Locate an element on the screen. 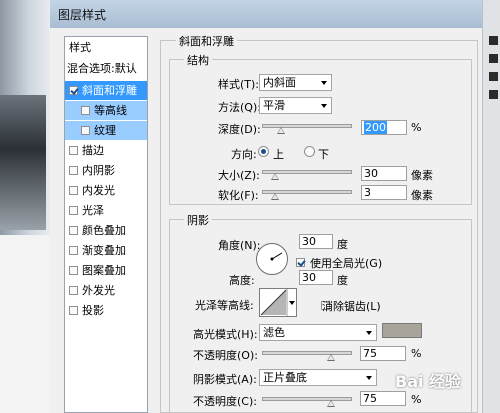 Image resolution: width=500 pixels, height=413 pixels. sidebar-item-label: 渐变叠加 is located at coordinates (104, 250).